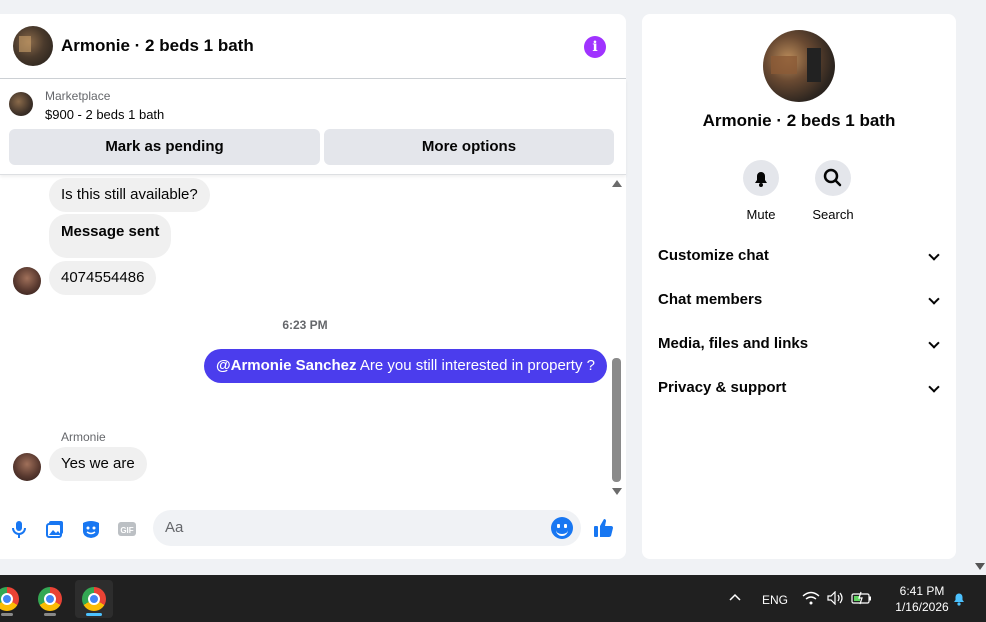 The image size is (986, 622). What do you see at coordinates (105, 114) in the screenshot?
I see `listing-price: $900 - 2 beds 1 bath` at bounding box center [105, 114].